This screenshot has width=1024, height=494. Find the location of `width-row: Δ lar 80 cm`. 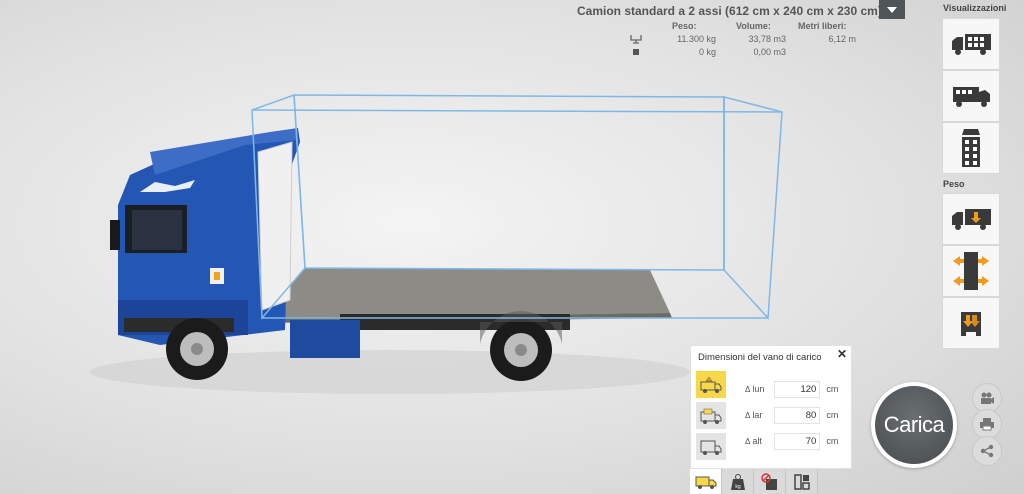

width-row: Δ lar 80 cm is located at coordinates (791, 415).